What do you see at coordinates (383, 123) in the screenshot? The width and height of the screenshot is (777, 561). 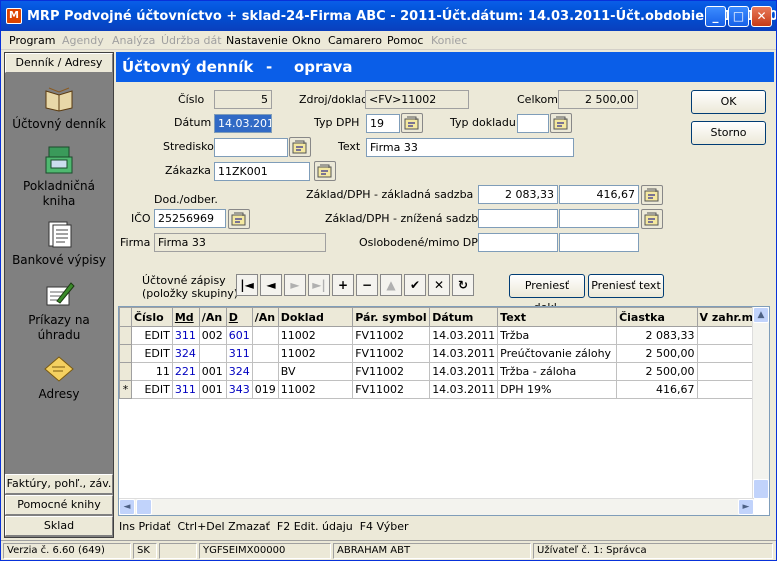 I see `typ-dph-field: 19` at bounding box center [383, 123].